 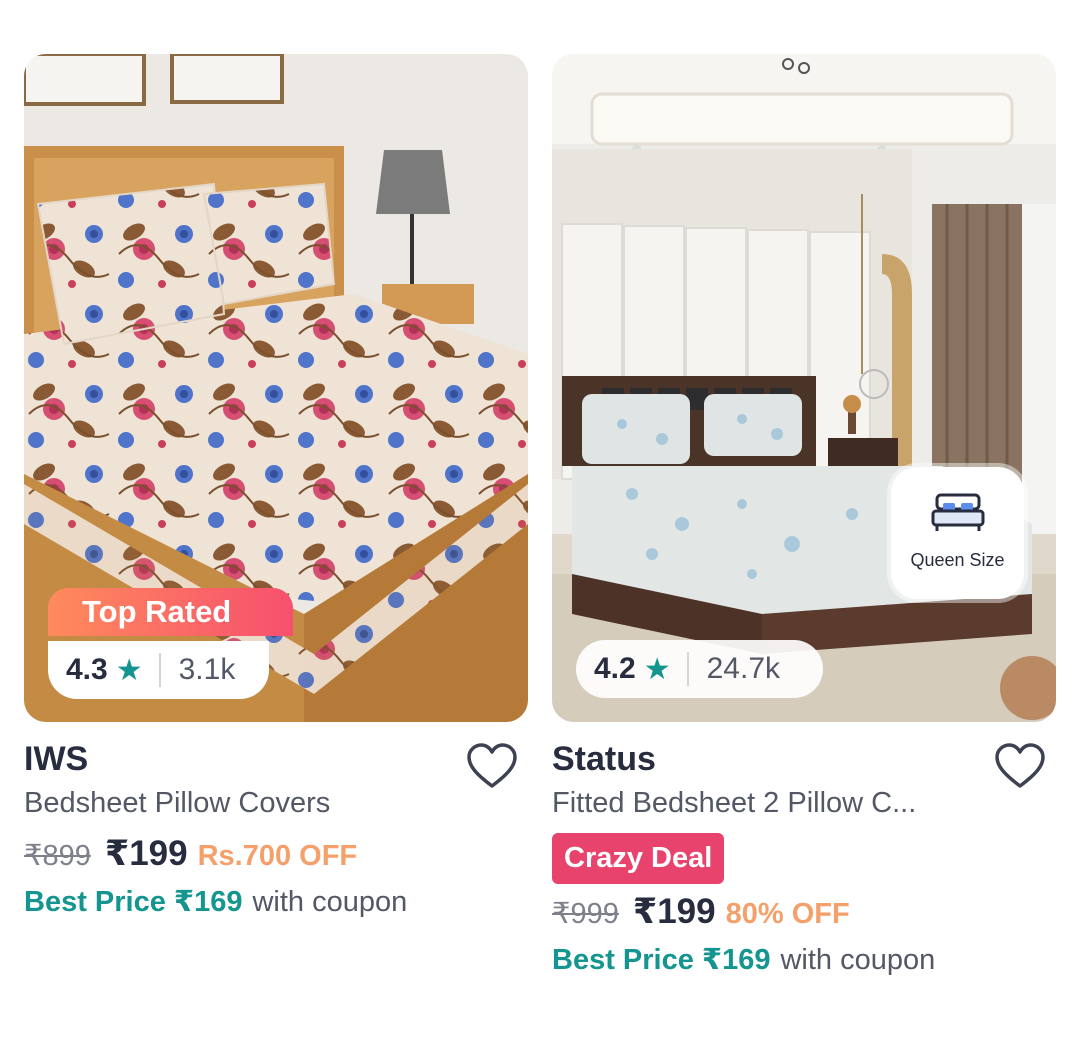 I want to click on rating-value: 4.3, so click(x=87, y=669).